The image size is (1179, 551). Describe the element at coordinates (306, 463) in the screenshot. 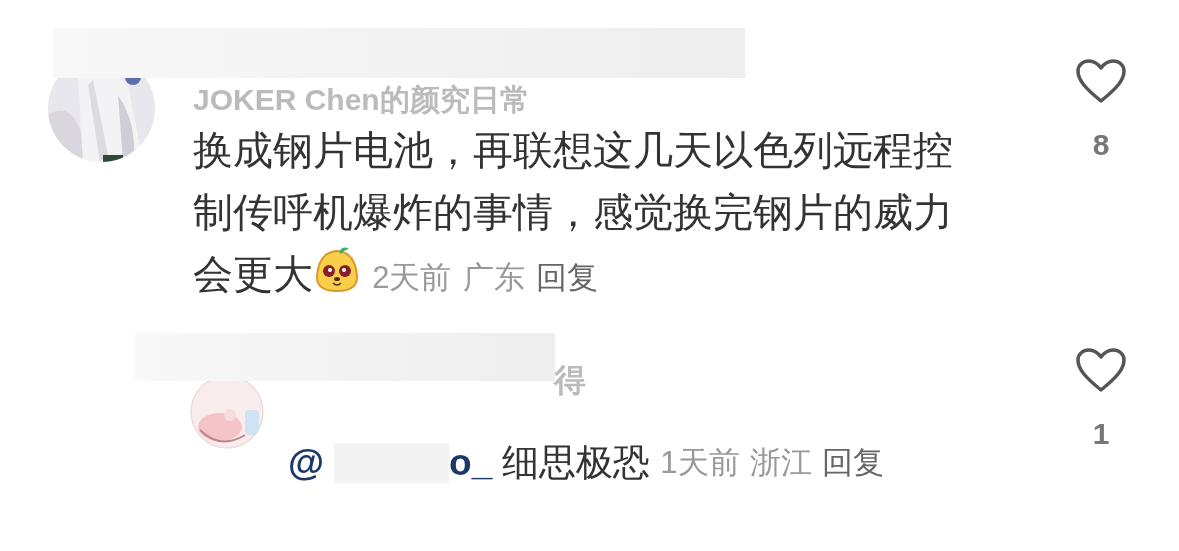

I see `mention-text: @` at that location.